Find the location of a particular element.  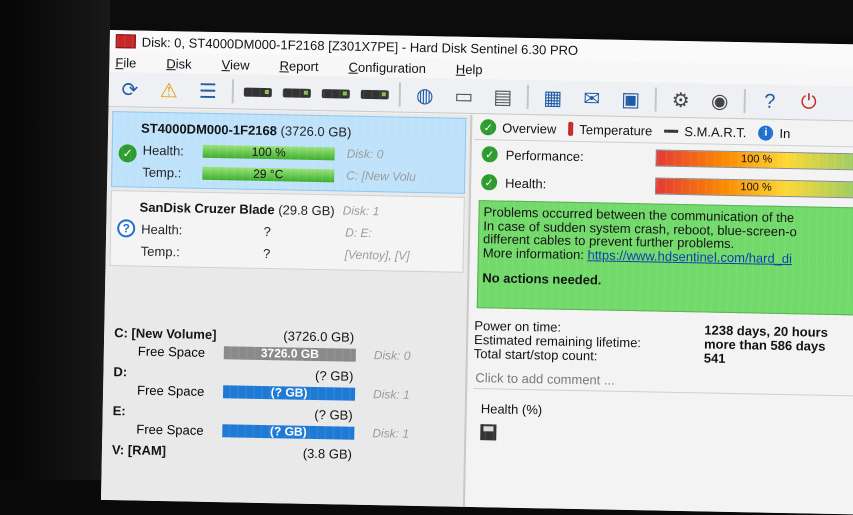

speaker-icon: ◉ is located at coordinates (719, 100).